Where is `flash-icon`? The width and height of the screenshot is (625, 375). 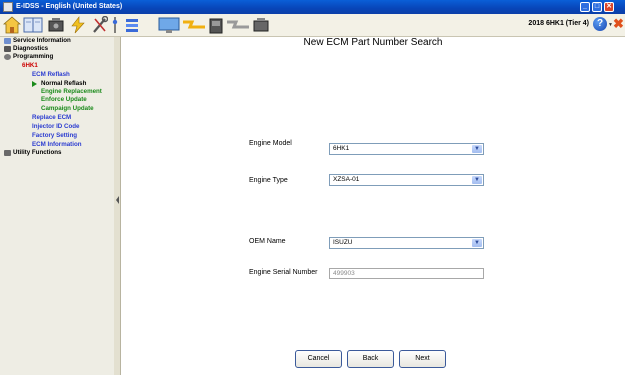 flash-icon is located at coordinates (78, 25).